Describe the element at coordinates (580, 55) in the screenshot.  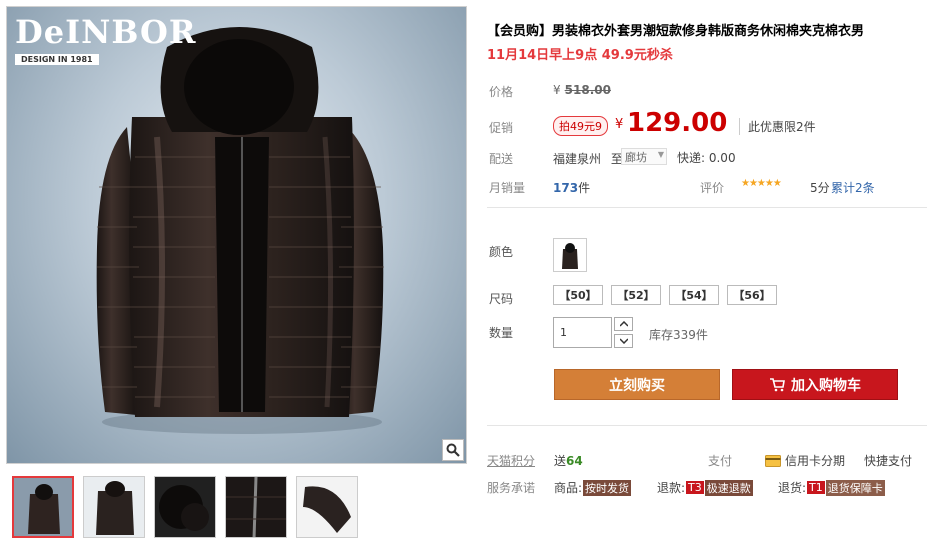
I see `promo-text: 11月14日早上9点 49.9元秒杀` at that location.